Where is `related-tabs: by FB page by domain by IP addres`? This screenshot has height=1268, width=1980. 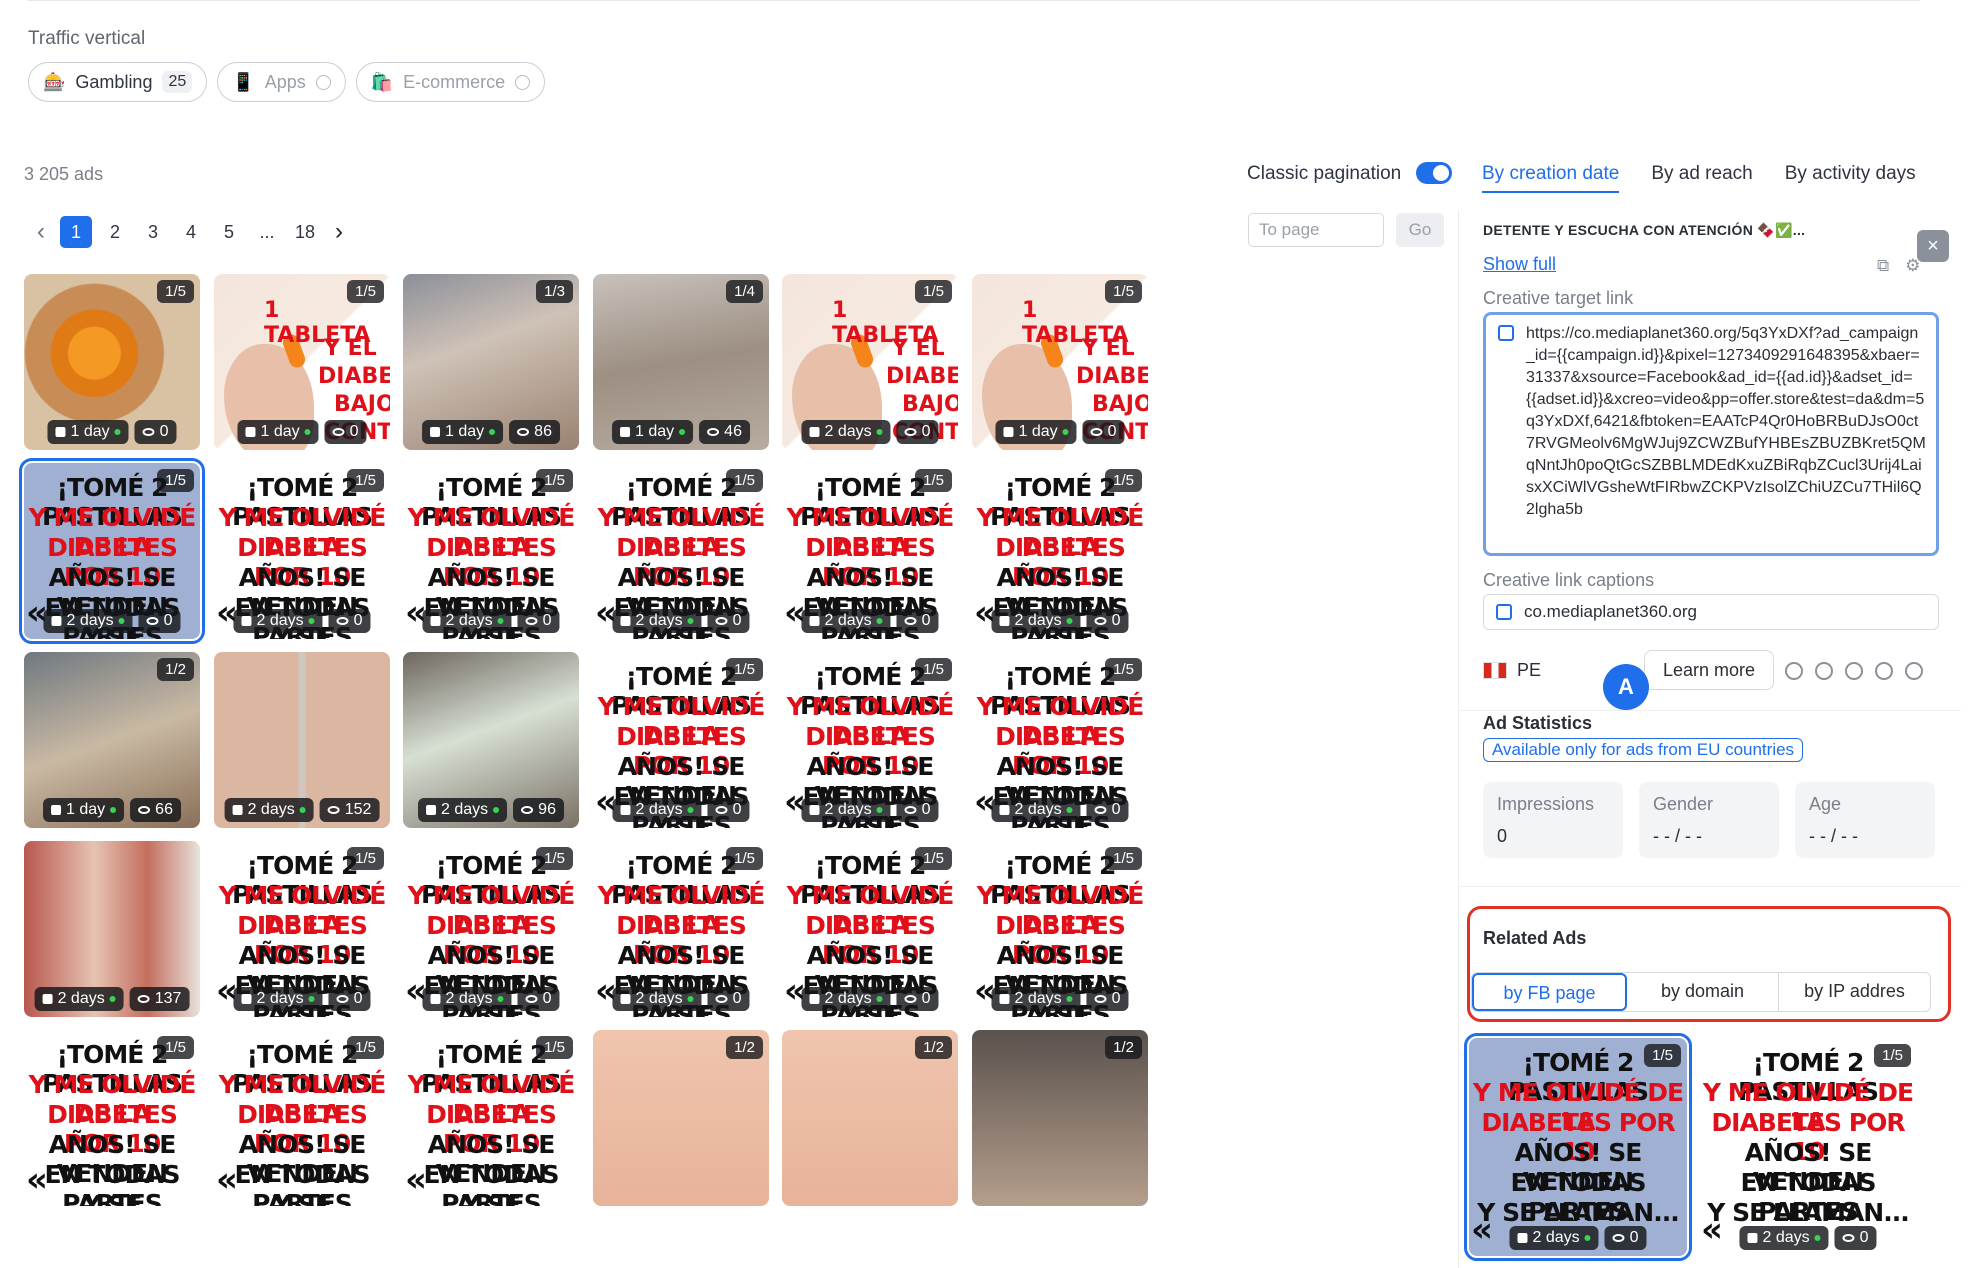 related-tabs: by FB page by domain by IP addres is located at coordinates (1701, 992).